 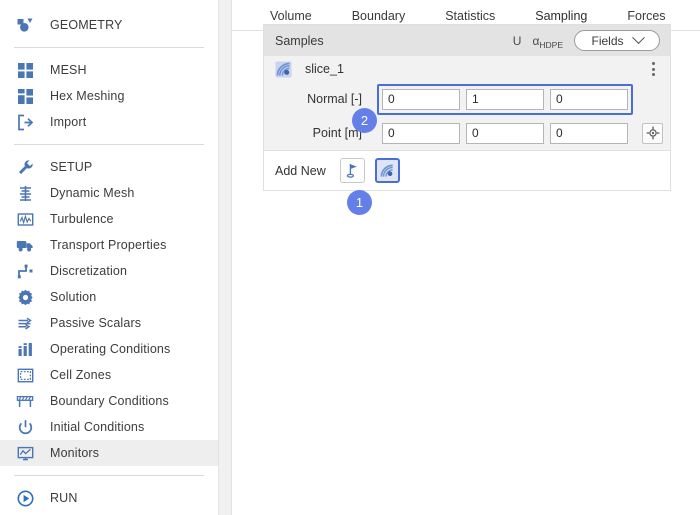 What do you see at coordinates (87, 96) in the screenshot?
I see `sidebar-item-label: Hex Meshing` at bounding box center [87, 96].